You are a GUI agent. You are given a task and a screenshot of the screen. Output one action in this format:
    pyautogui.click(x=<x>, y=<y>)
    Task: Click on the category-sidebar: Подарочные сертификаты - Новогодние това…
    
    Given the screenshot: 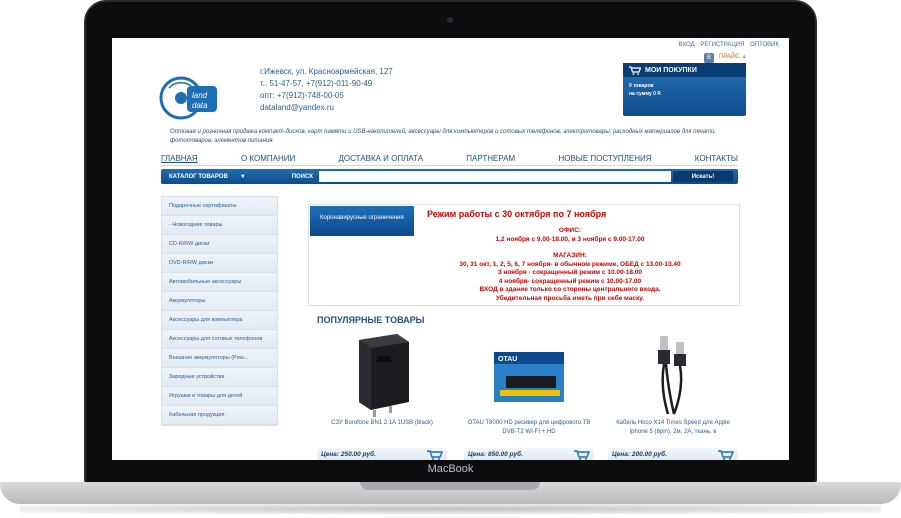 What is the action you would take?
    pyautogui.click(x=219, y=311)
    